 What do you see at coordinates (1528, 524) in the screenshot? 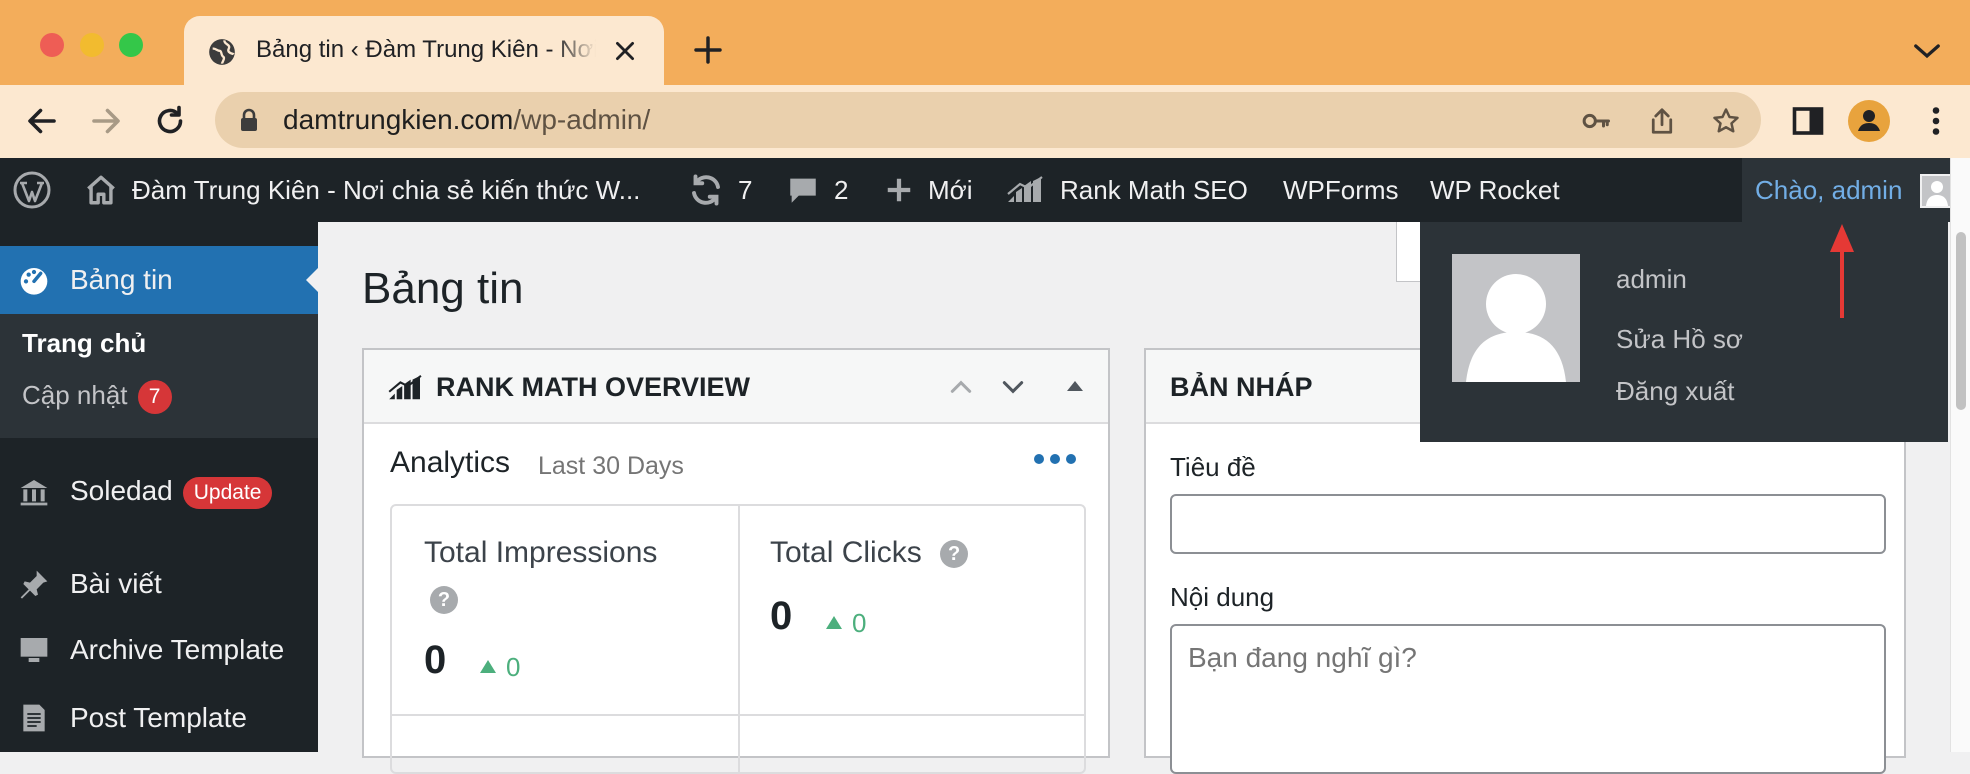
I see `draft-title-input` at bounding box center [1528, 524].